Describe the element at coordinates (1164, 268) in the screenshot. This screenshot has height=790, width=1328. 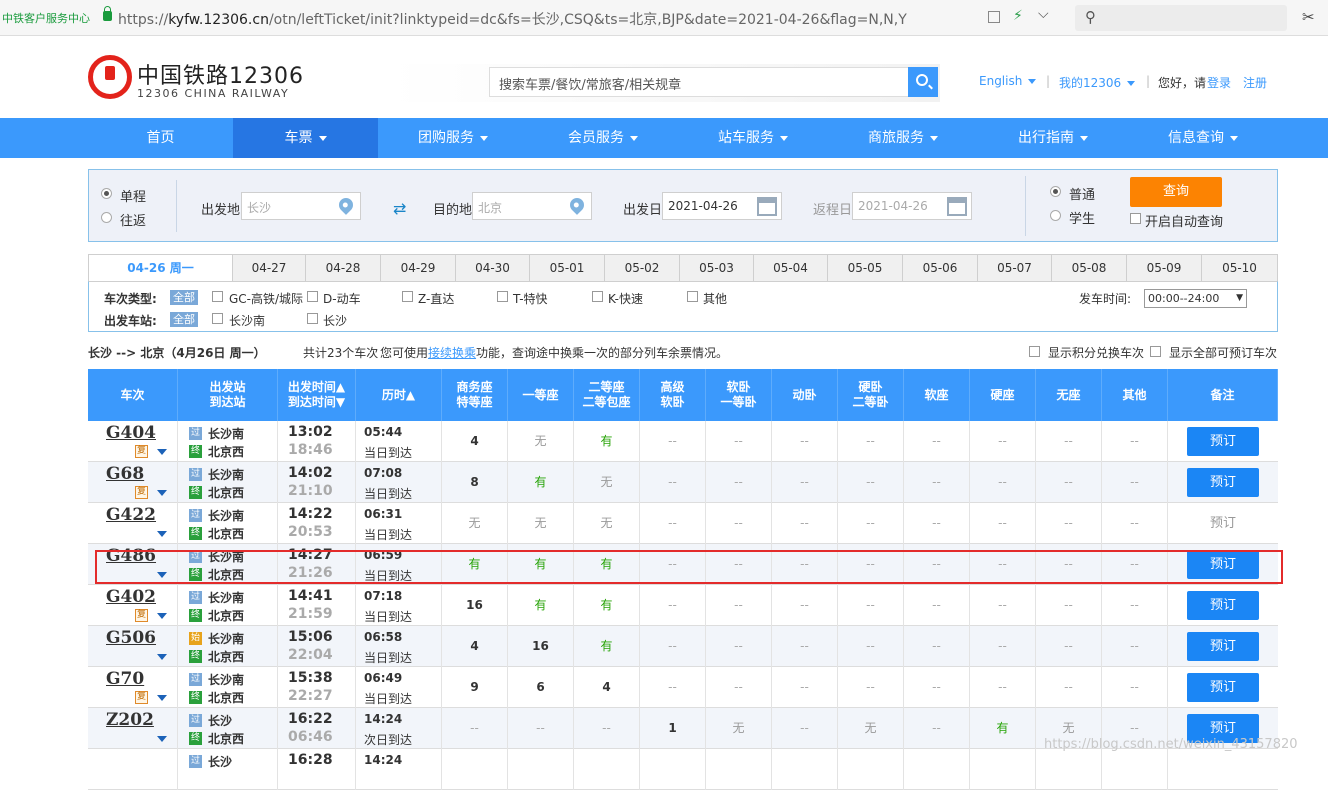
I see `date-tab: 05-09` at that location.